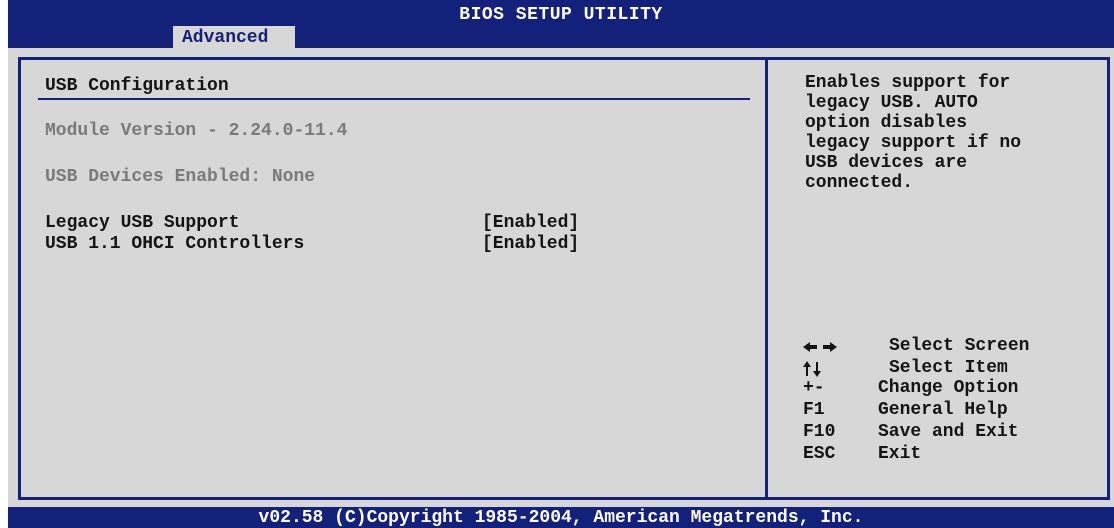 The width and height of the screenshot is (1114, 528). What do you see at coordinates (180, 177) in the screenshot?
I see `usb-devices-enabled-text: USB Devices Enabled: None` at bounding box center [180, 177].